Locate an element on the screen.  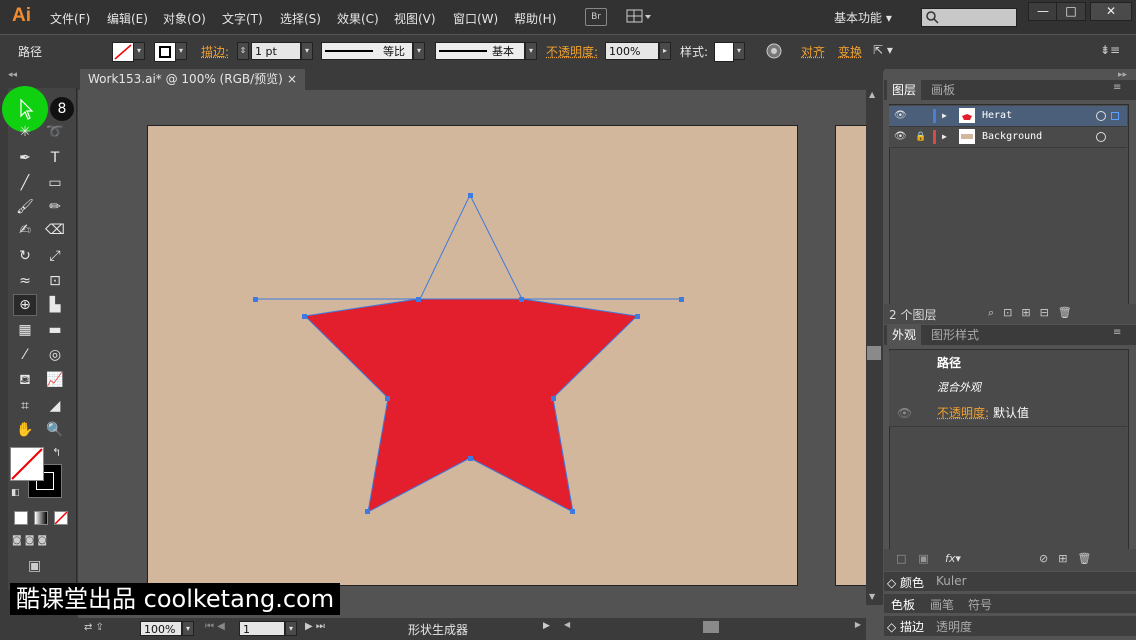
layer-name: Herat is located at coordinates (997, 116).